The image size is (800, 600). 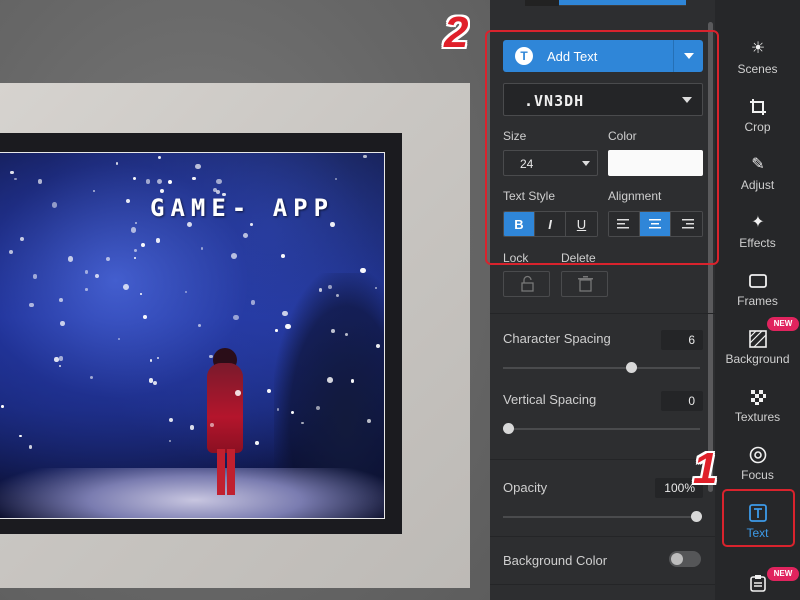 I want to click on sidebar-item-label: Textures, so click(x=757, y=417).